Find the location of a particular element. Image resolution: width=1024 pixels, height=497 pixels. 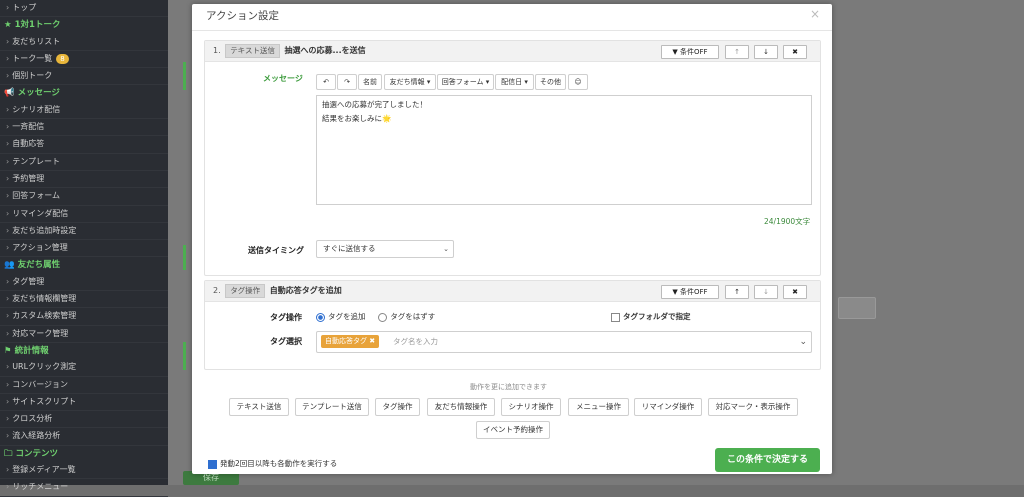

sidebar-item: › 回答フォーム is located at coordinates (84, 197).